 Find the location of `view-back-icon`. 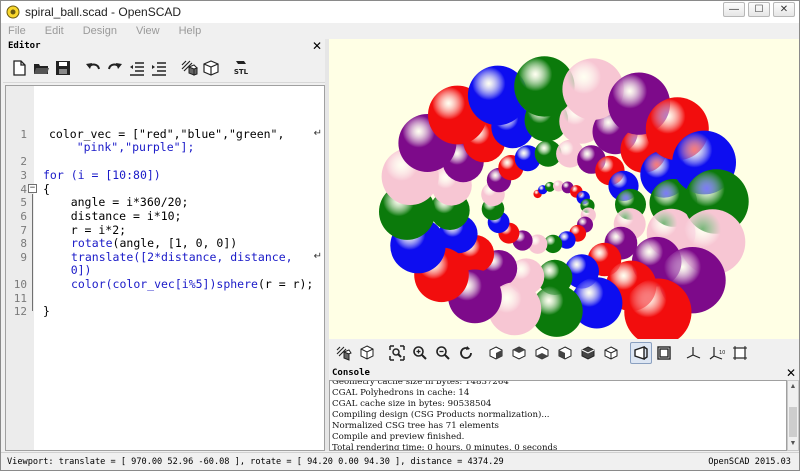

view-back-icon is located at coordinates (611, 353).